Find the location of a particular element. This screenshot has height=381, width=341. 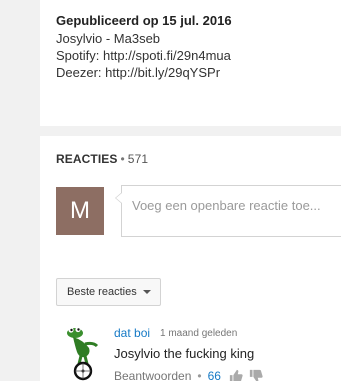

comments-count: 571 is located at coordinates (138, 159).